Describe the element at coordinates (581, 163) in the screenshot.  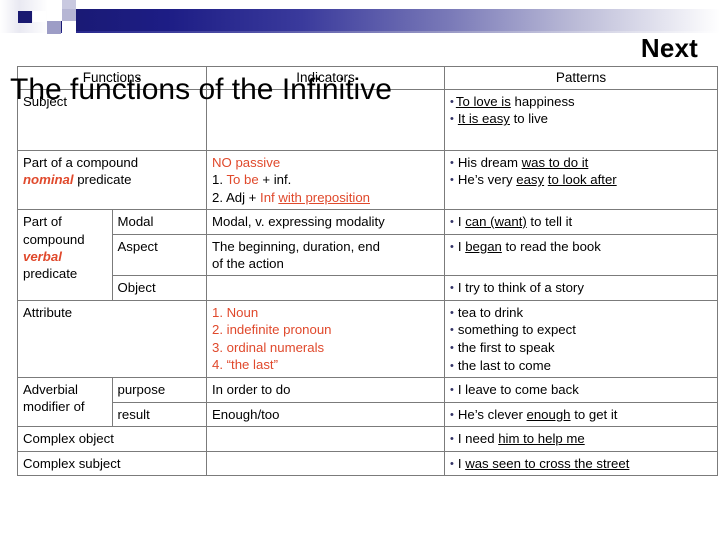
I see `pattern-item: His dream was to do it` at that location.